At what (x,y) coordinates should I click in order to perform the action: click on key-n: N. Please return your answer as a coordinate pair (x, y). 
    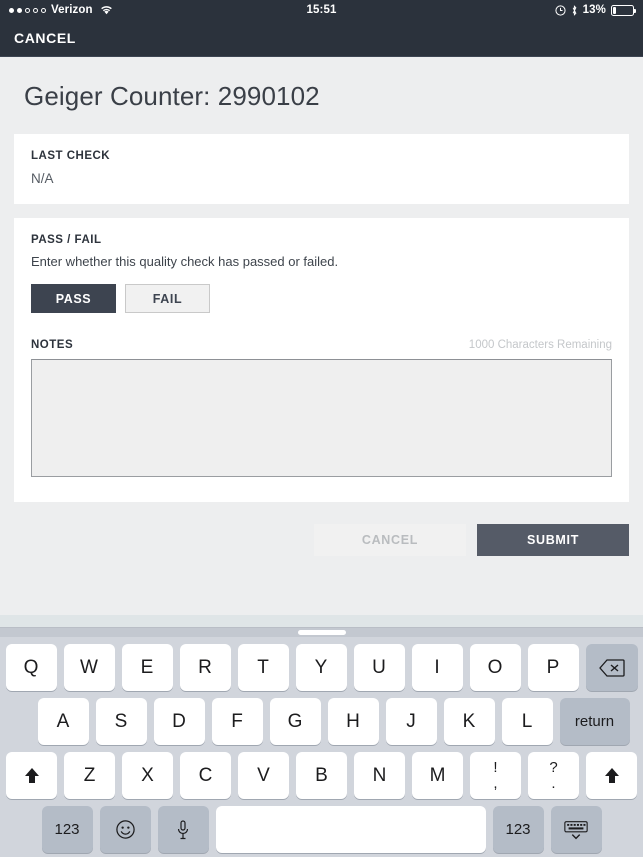
    Looking at the image, I should click on (379, 775).